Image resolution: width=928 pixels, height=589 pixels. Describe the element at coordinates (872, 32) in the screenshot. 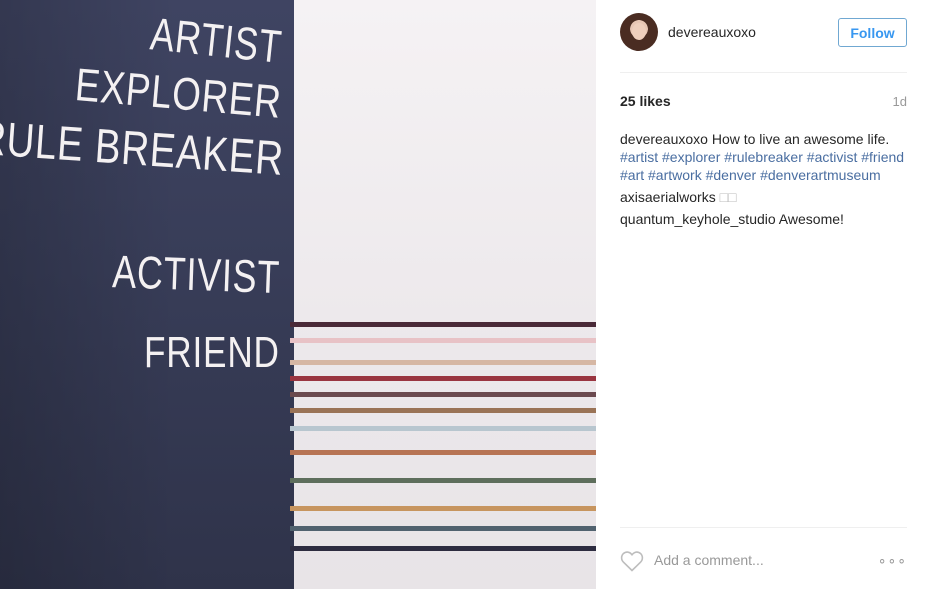

I see `follow-button: Follow` at that location.